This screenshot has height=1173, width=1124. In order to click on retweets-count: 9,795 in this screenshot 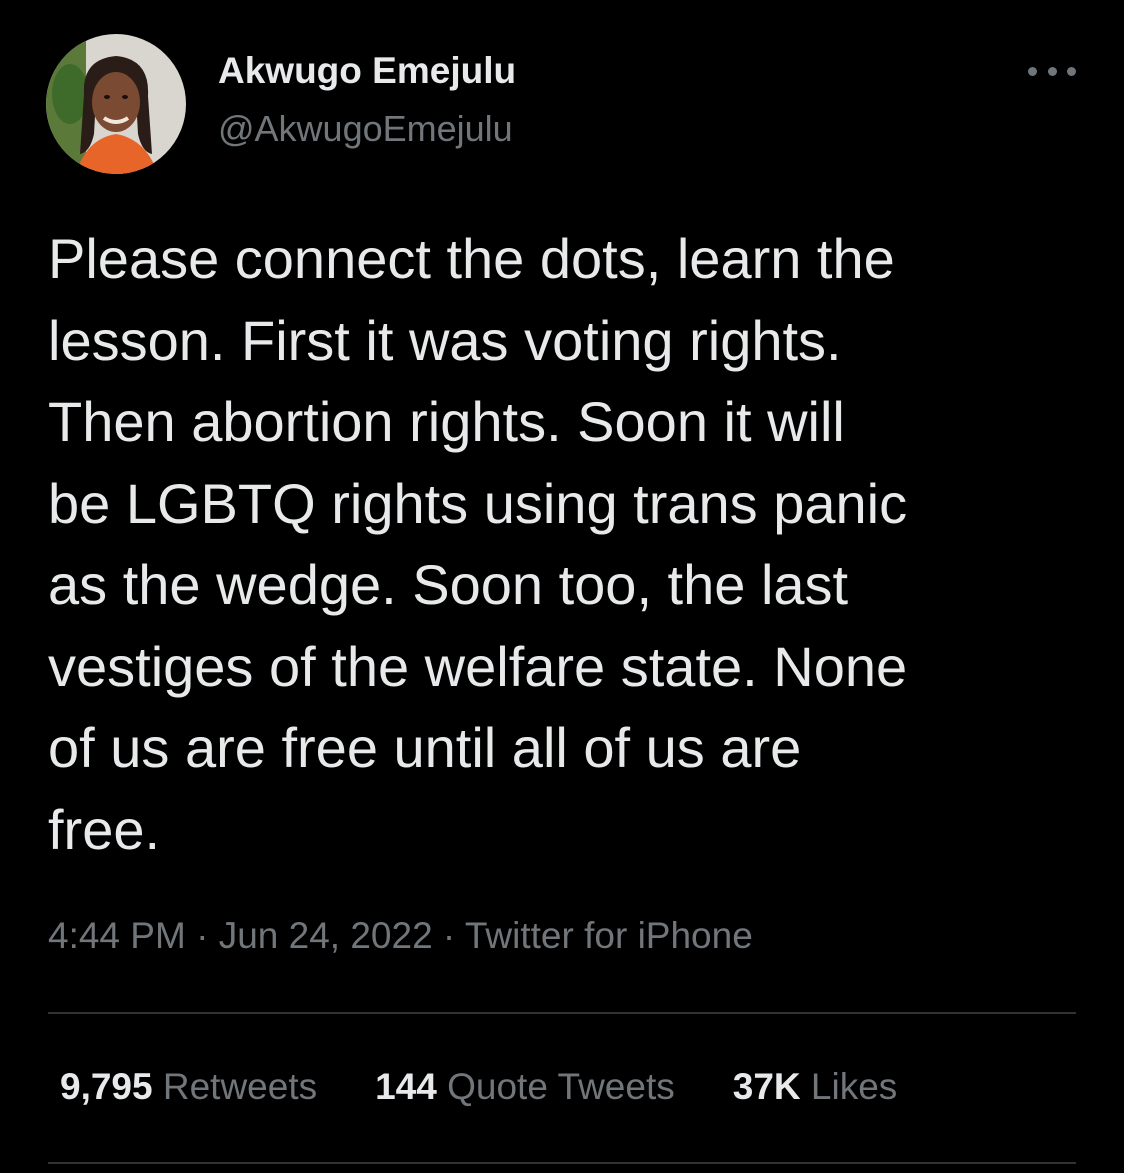, I will do `click(106, 1086)`.